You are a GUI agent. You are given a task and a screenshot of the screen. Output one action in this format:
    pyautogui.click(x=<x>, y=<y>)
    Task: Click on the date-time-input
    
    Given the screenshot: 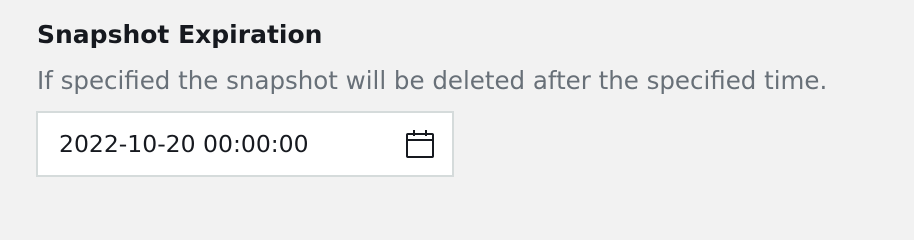 What is the action you would take?
    pyautogui.click(x=221, y=144)
    